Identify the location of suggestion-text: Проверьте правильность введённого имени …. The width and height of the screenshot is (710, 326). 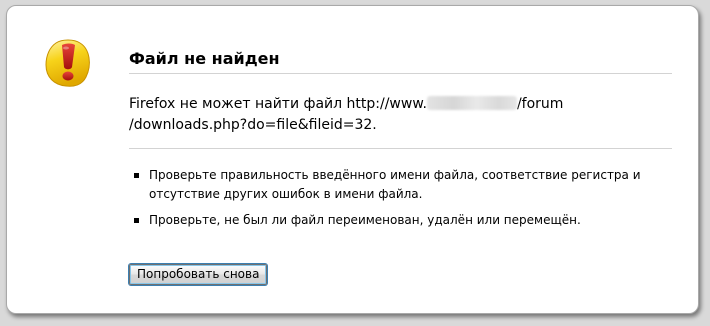
(395, 184).